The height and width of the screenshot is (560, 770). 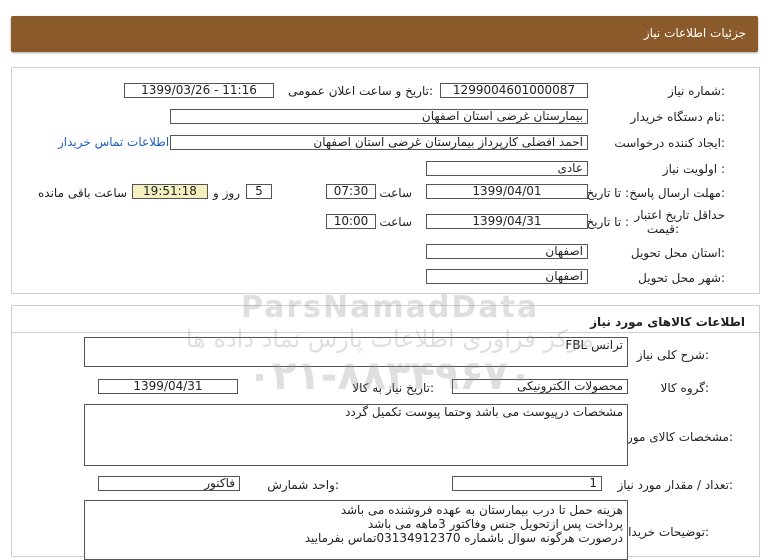 What do you see at coordinates (677, 253) in the screenshot?
I see `province-label: استان محل تحویل:` at bounding box center [677, 253].